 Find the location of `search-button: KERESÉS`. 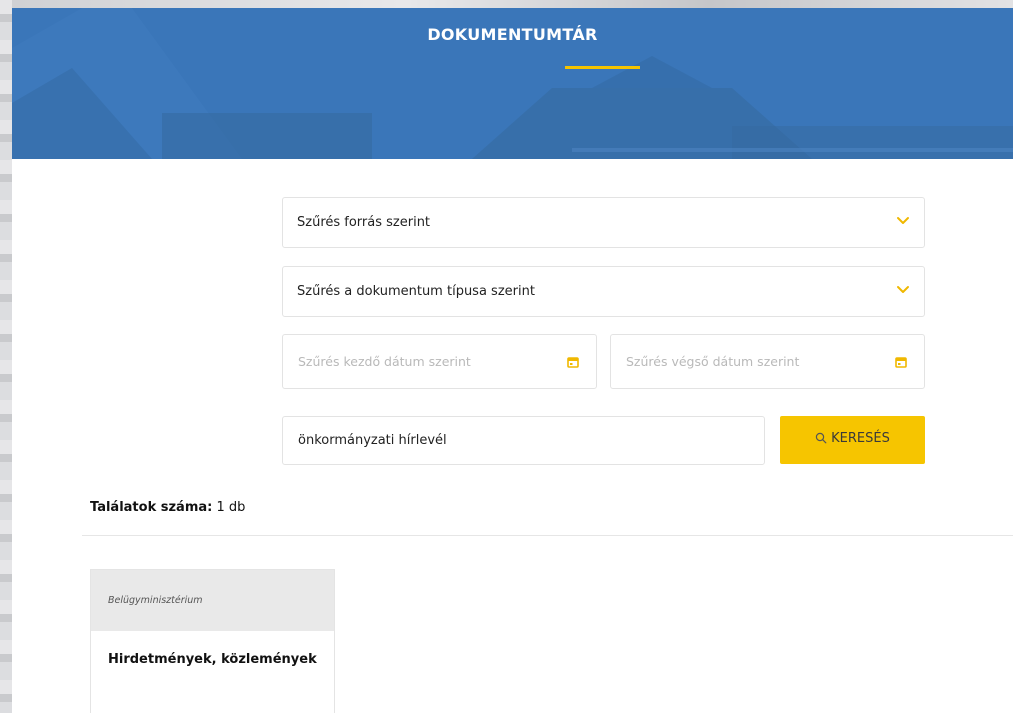

search-button: KERESÉS is located at coordinates (852, 440).